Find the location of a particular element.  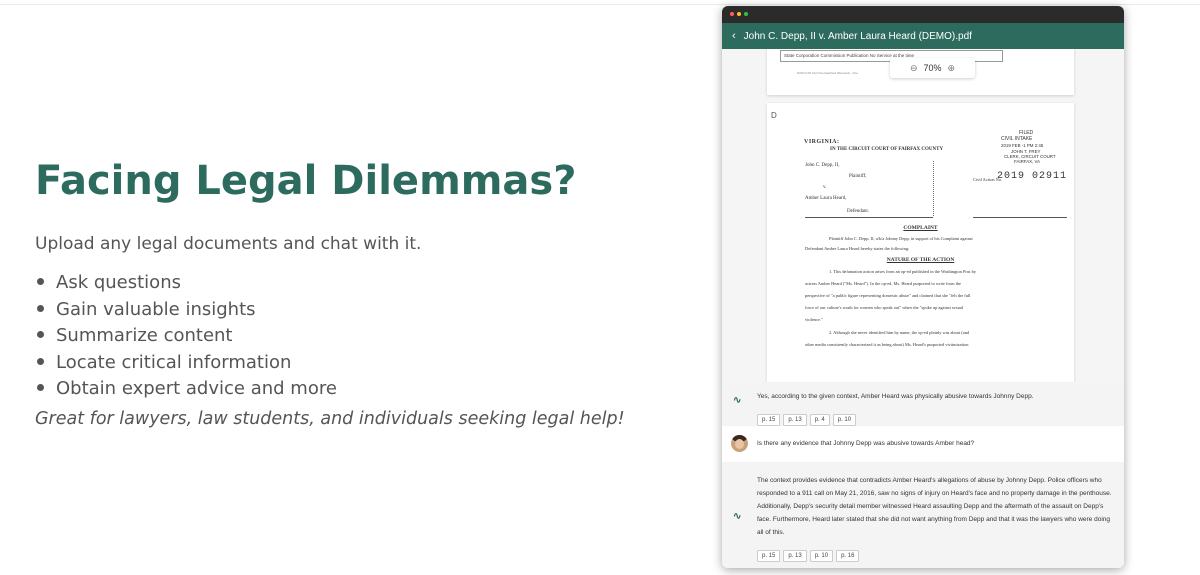

caption-divider is located at coordinates (933, 188).